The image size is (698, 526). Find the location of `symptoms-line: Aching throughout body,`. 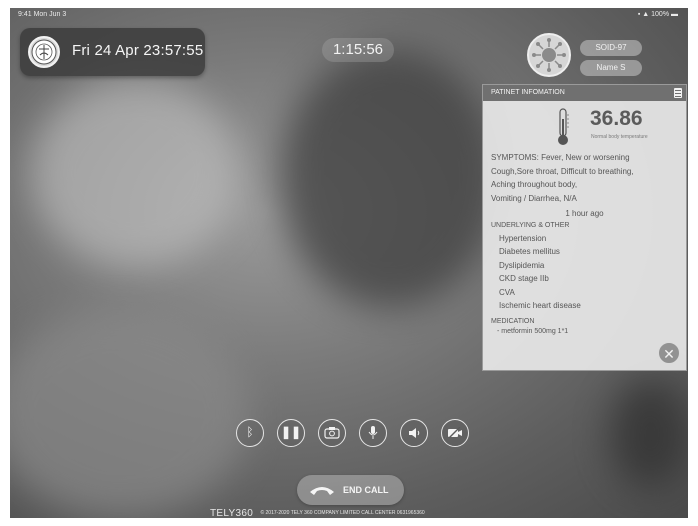

symptoms-line: Aching throughout body, is located at coordinates (534, 184).